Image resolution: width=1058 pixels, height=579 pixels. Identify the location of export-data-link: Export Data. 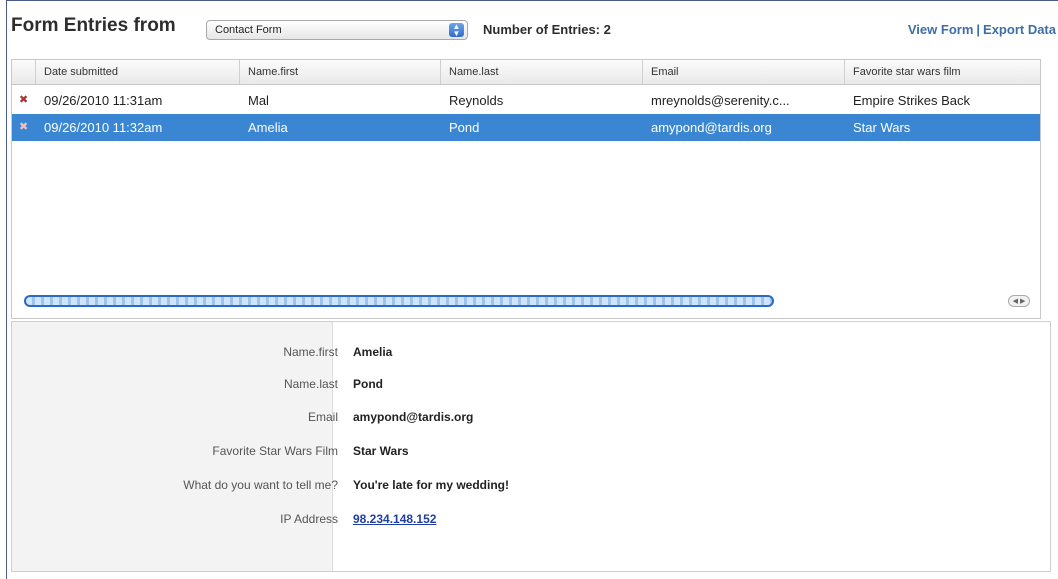
(1019, 29).